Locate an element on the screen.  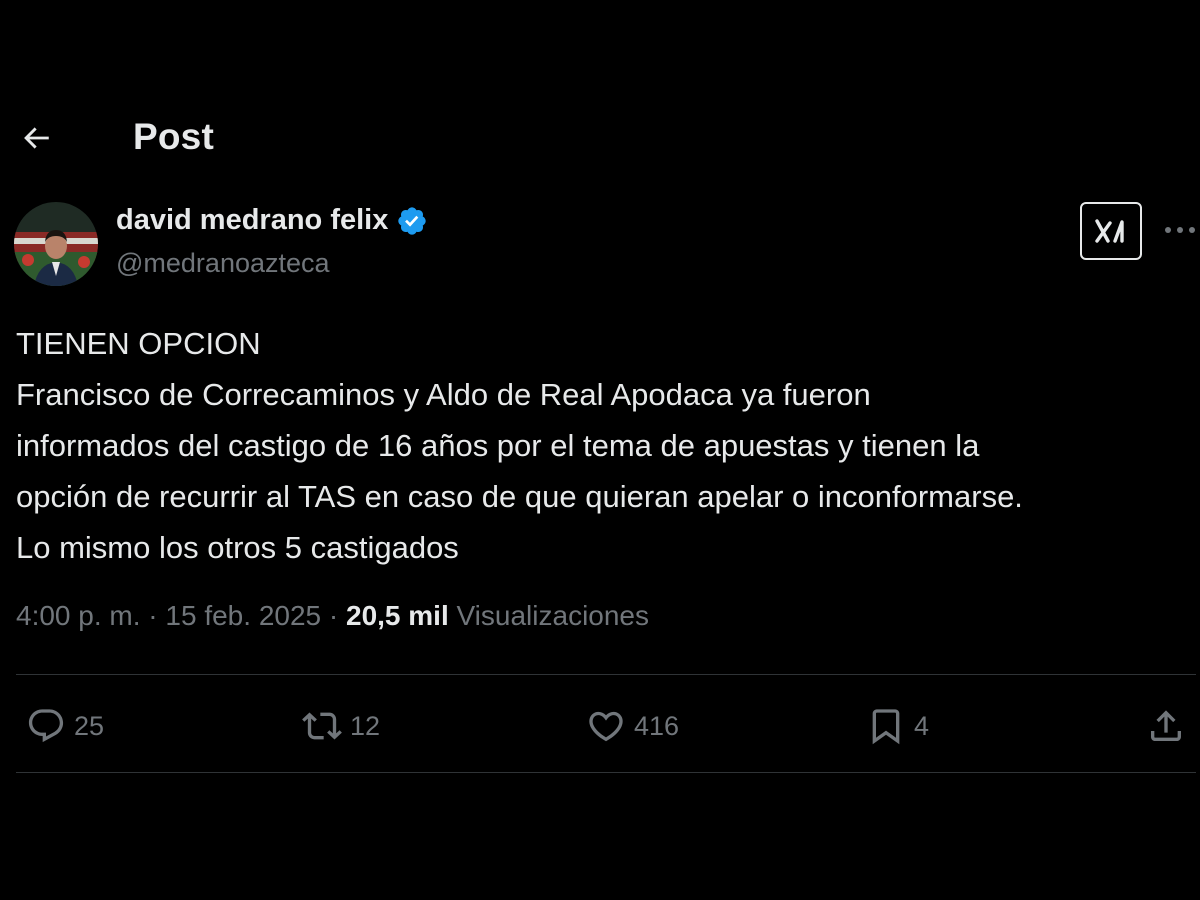
bookmark-button: 4 is located at coordinates (897, 726).